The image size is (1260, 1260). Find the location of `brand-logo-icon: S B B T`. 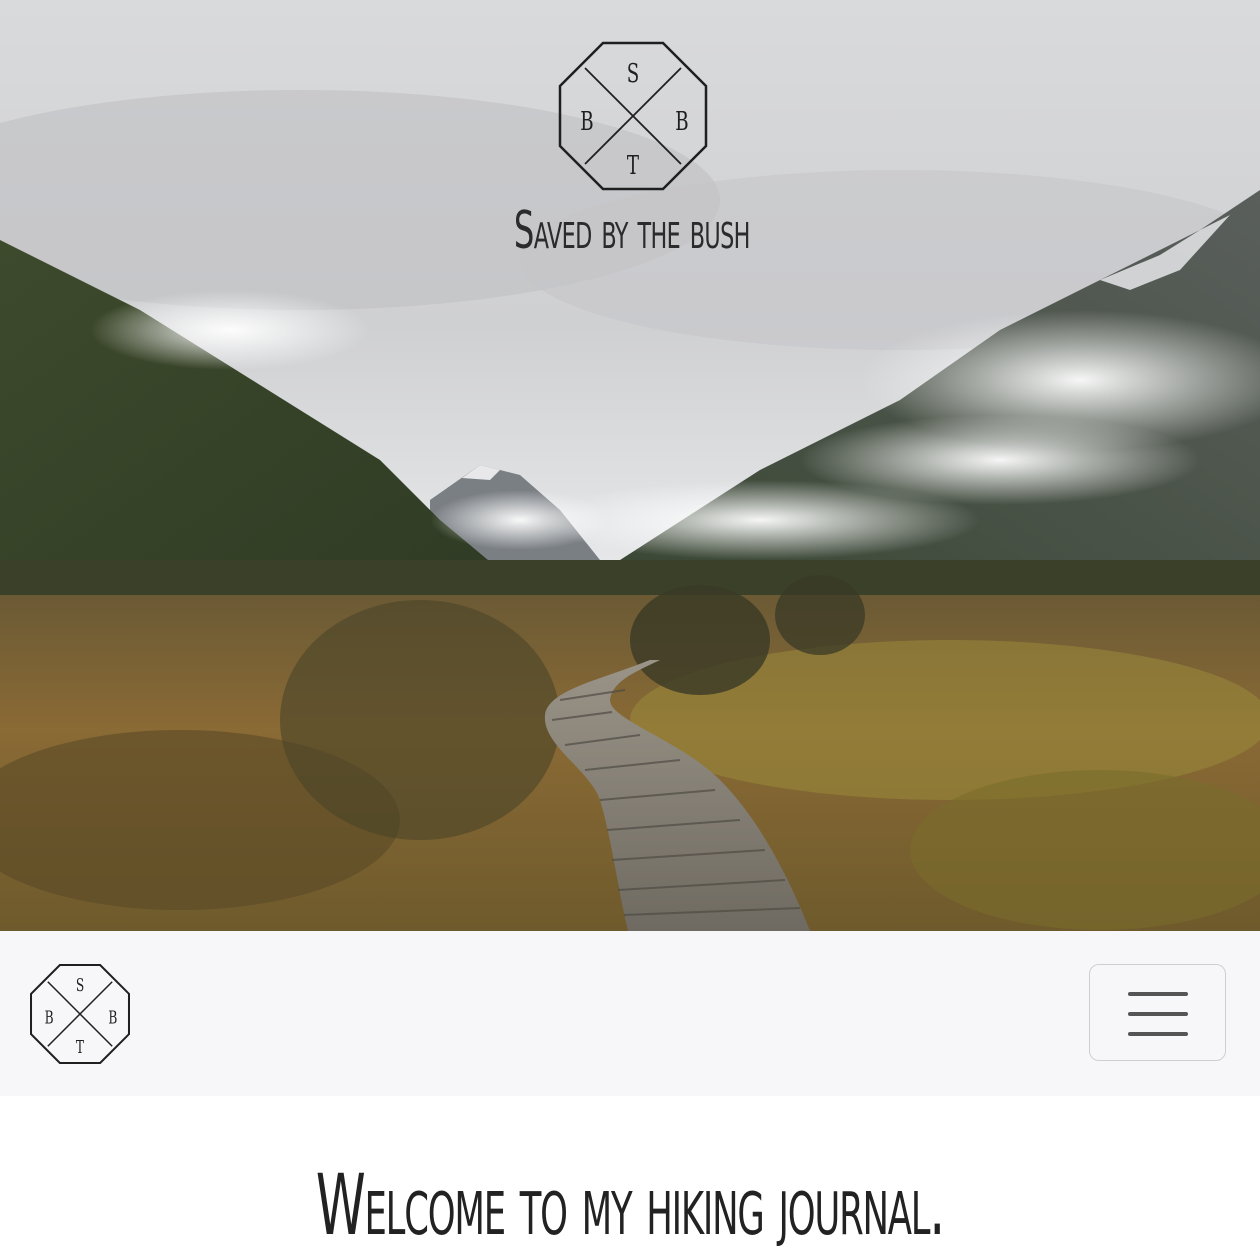

brand-logo-icon: S B B T is located at coordinates (80, 1014).